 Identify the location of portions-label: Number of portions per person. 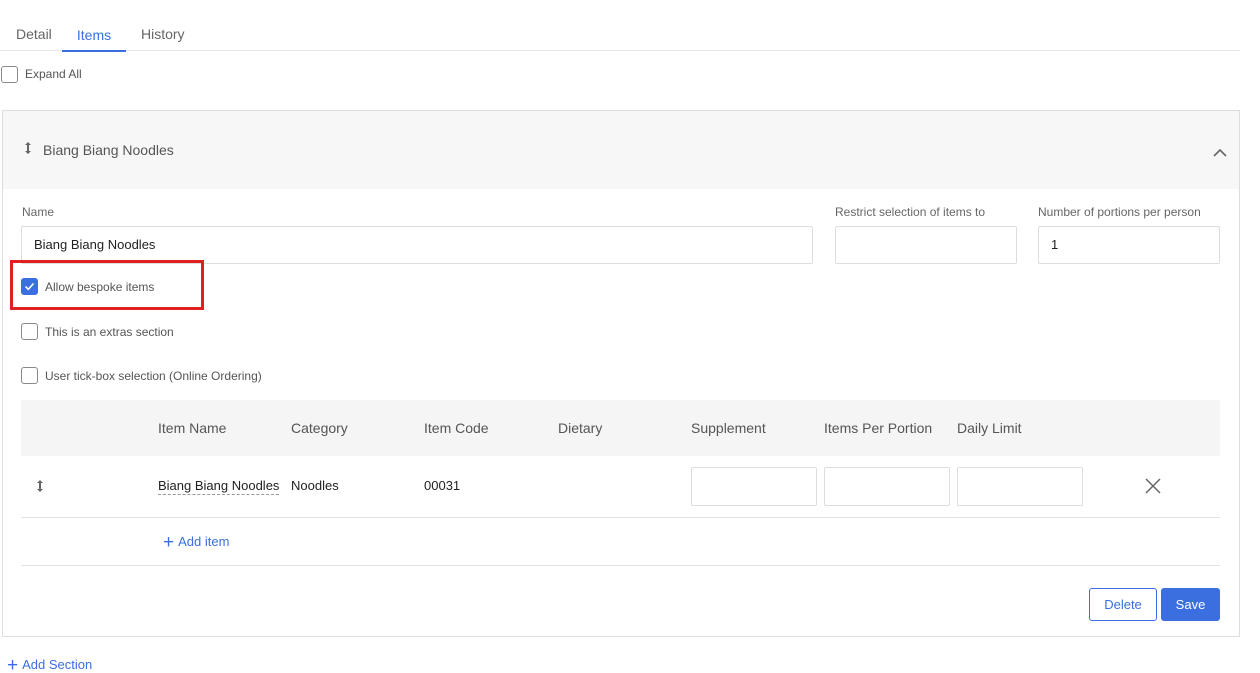
(1119, 212).